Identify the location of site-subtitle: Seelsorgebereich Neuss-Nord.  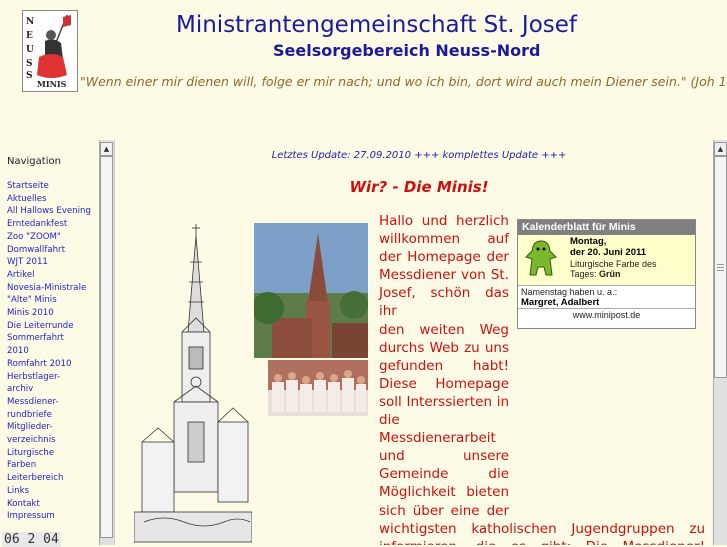
(407, 50).